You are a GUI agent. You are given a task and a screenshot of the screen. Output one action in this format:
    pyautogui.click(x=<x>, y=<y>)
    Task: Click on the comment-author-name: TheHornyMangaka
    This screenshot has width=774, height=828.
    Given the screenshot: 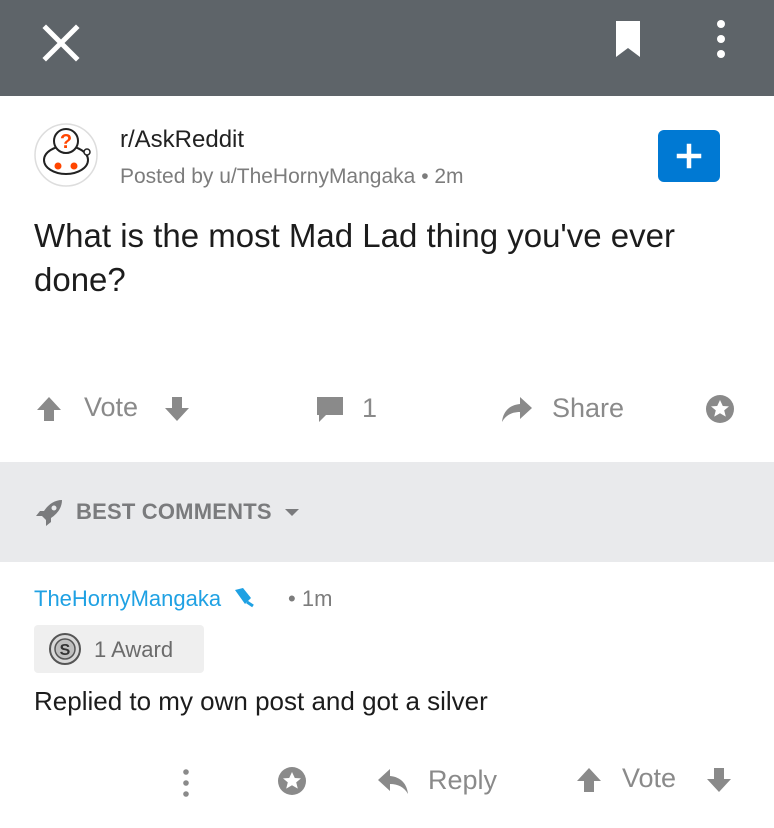 What is the action you would take?
    pyautogui.click(x=128, y=598)
    